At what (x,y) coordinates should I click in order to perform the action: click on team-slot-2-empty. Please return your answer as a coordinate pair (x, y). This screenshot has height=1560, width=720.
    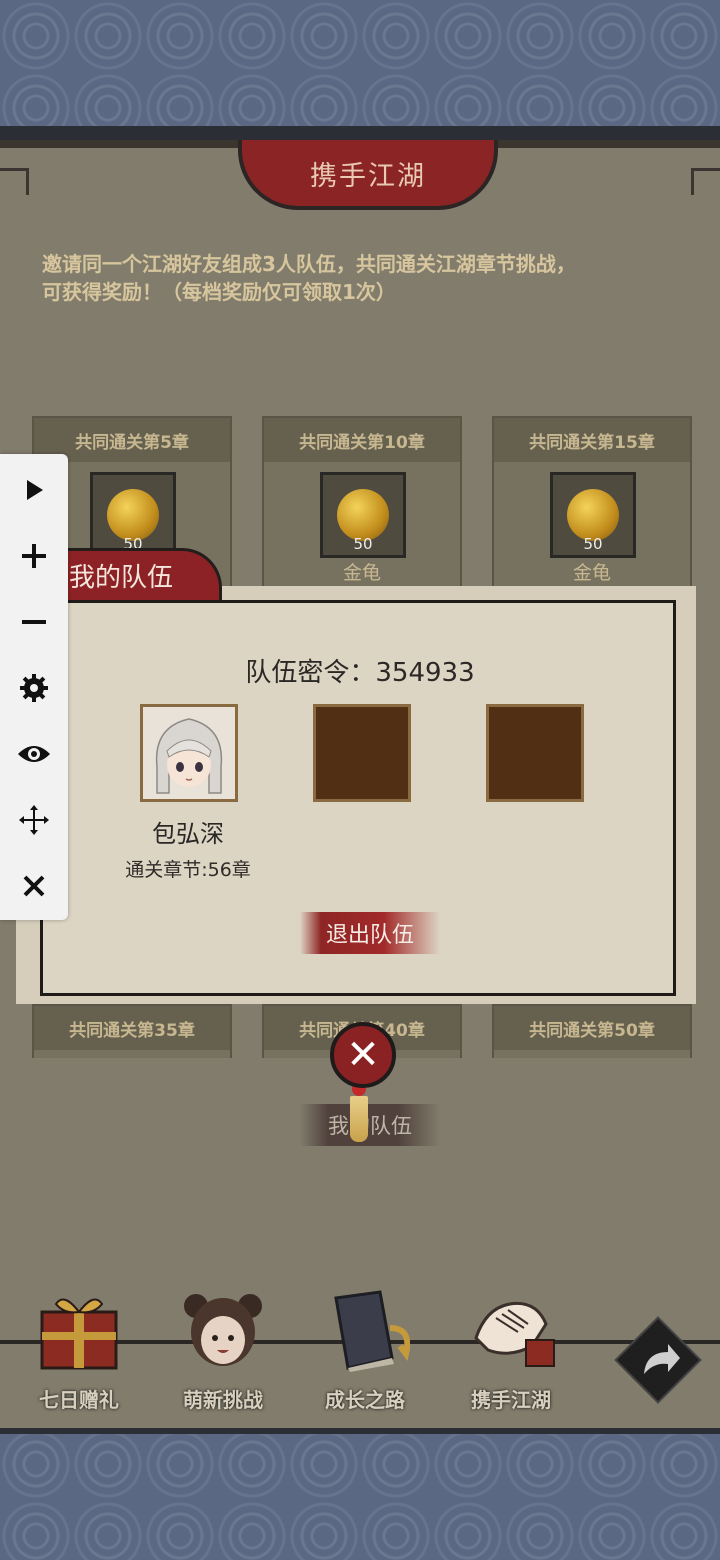
    Looking at the image, I should click on (362, 753).